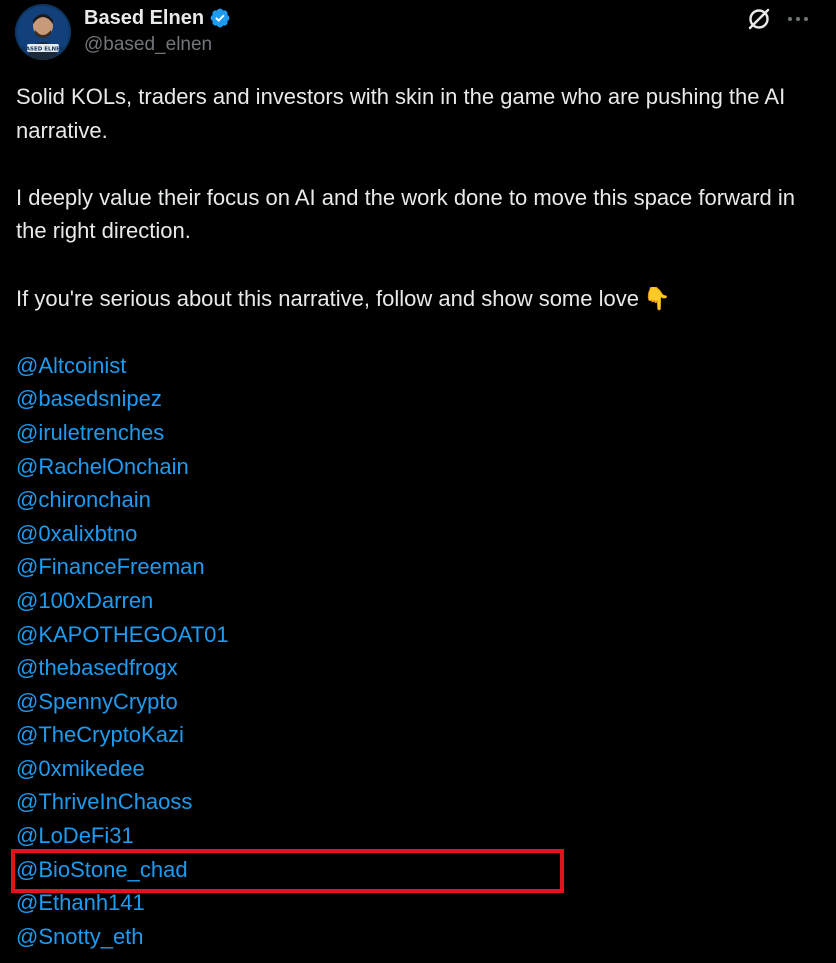 The height and width of the screenshot is (963, 836). What do you see at coordinates (416, 836) in the screenshot?
I see `mention-link: @LoDeFi31` at bounding box center [416, 836].